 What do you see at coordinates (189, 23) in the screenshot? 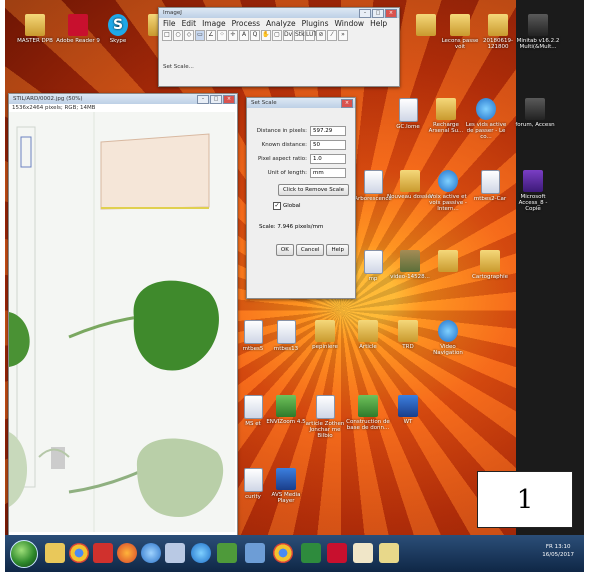
I see `menu-edit: Edit` at bounding box center [189, 23].